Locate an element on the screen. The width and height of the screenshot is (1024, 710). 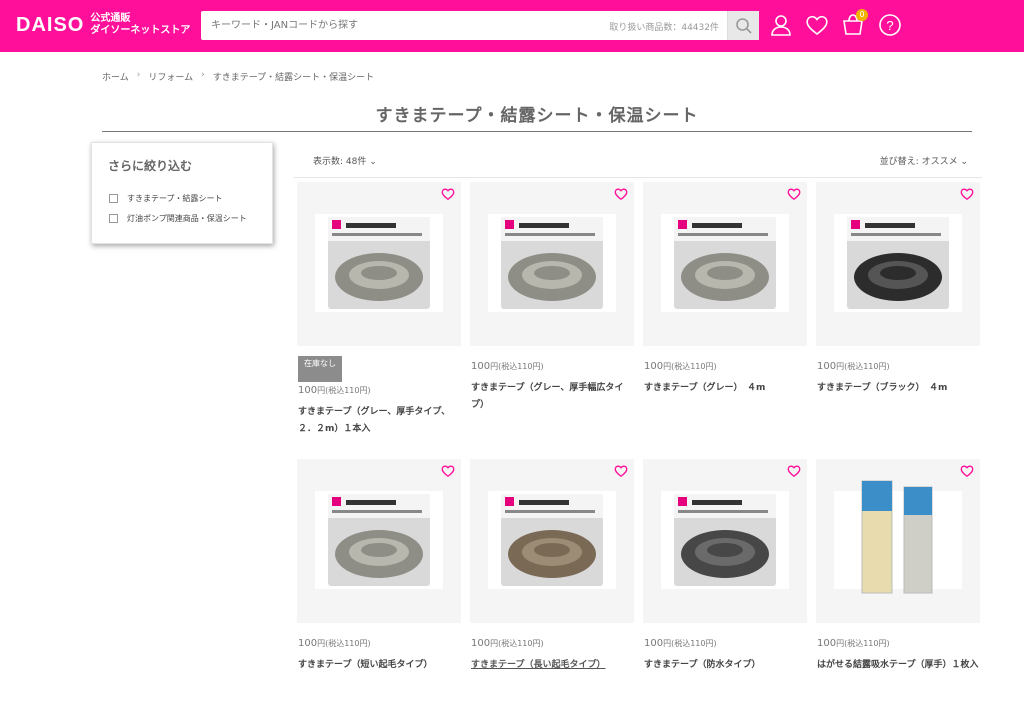
logo-sub-line1: 公式通販 is located at coordinates (110, 18).